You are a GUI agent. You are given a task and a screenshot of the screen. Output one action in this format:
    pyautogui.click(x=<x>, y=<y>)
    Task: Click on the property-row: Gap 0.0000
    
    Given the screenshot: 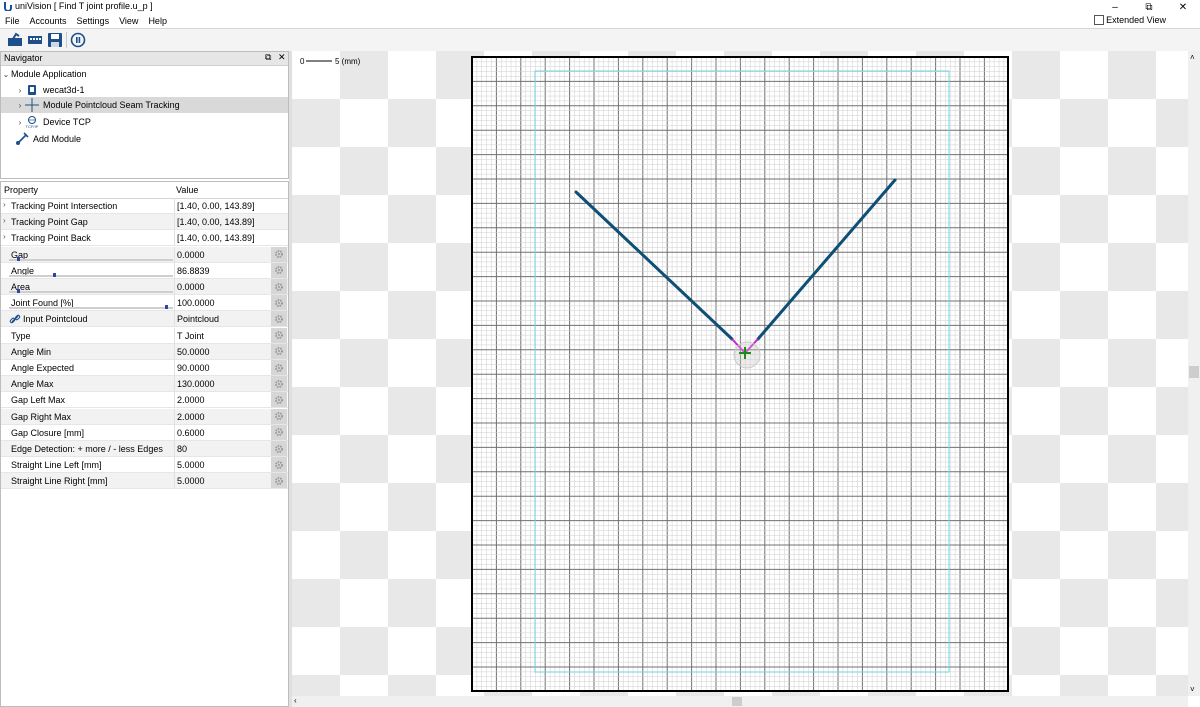 What is the action you would take?
    pyautogui.click(x=144, y=254)
    